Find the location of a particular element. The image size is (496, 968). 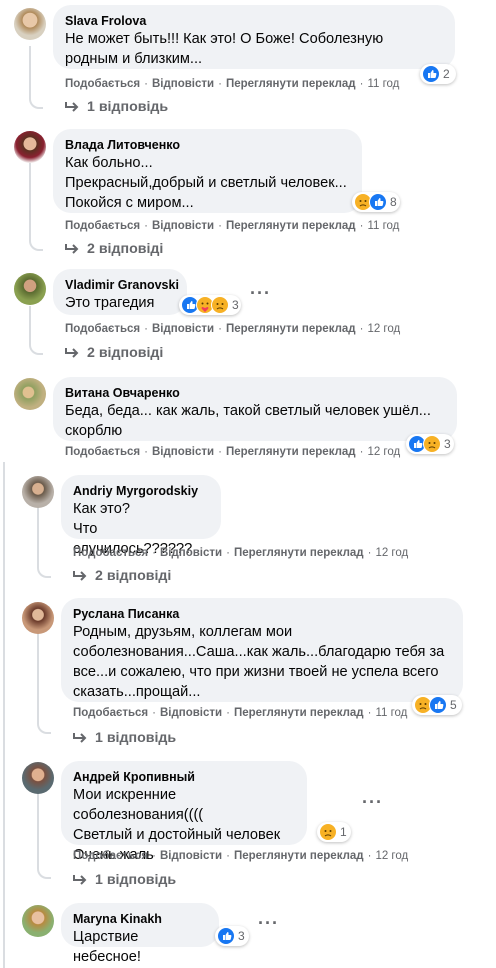

comment-text: Царствие небесное! is located at coordinates (107, 947).